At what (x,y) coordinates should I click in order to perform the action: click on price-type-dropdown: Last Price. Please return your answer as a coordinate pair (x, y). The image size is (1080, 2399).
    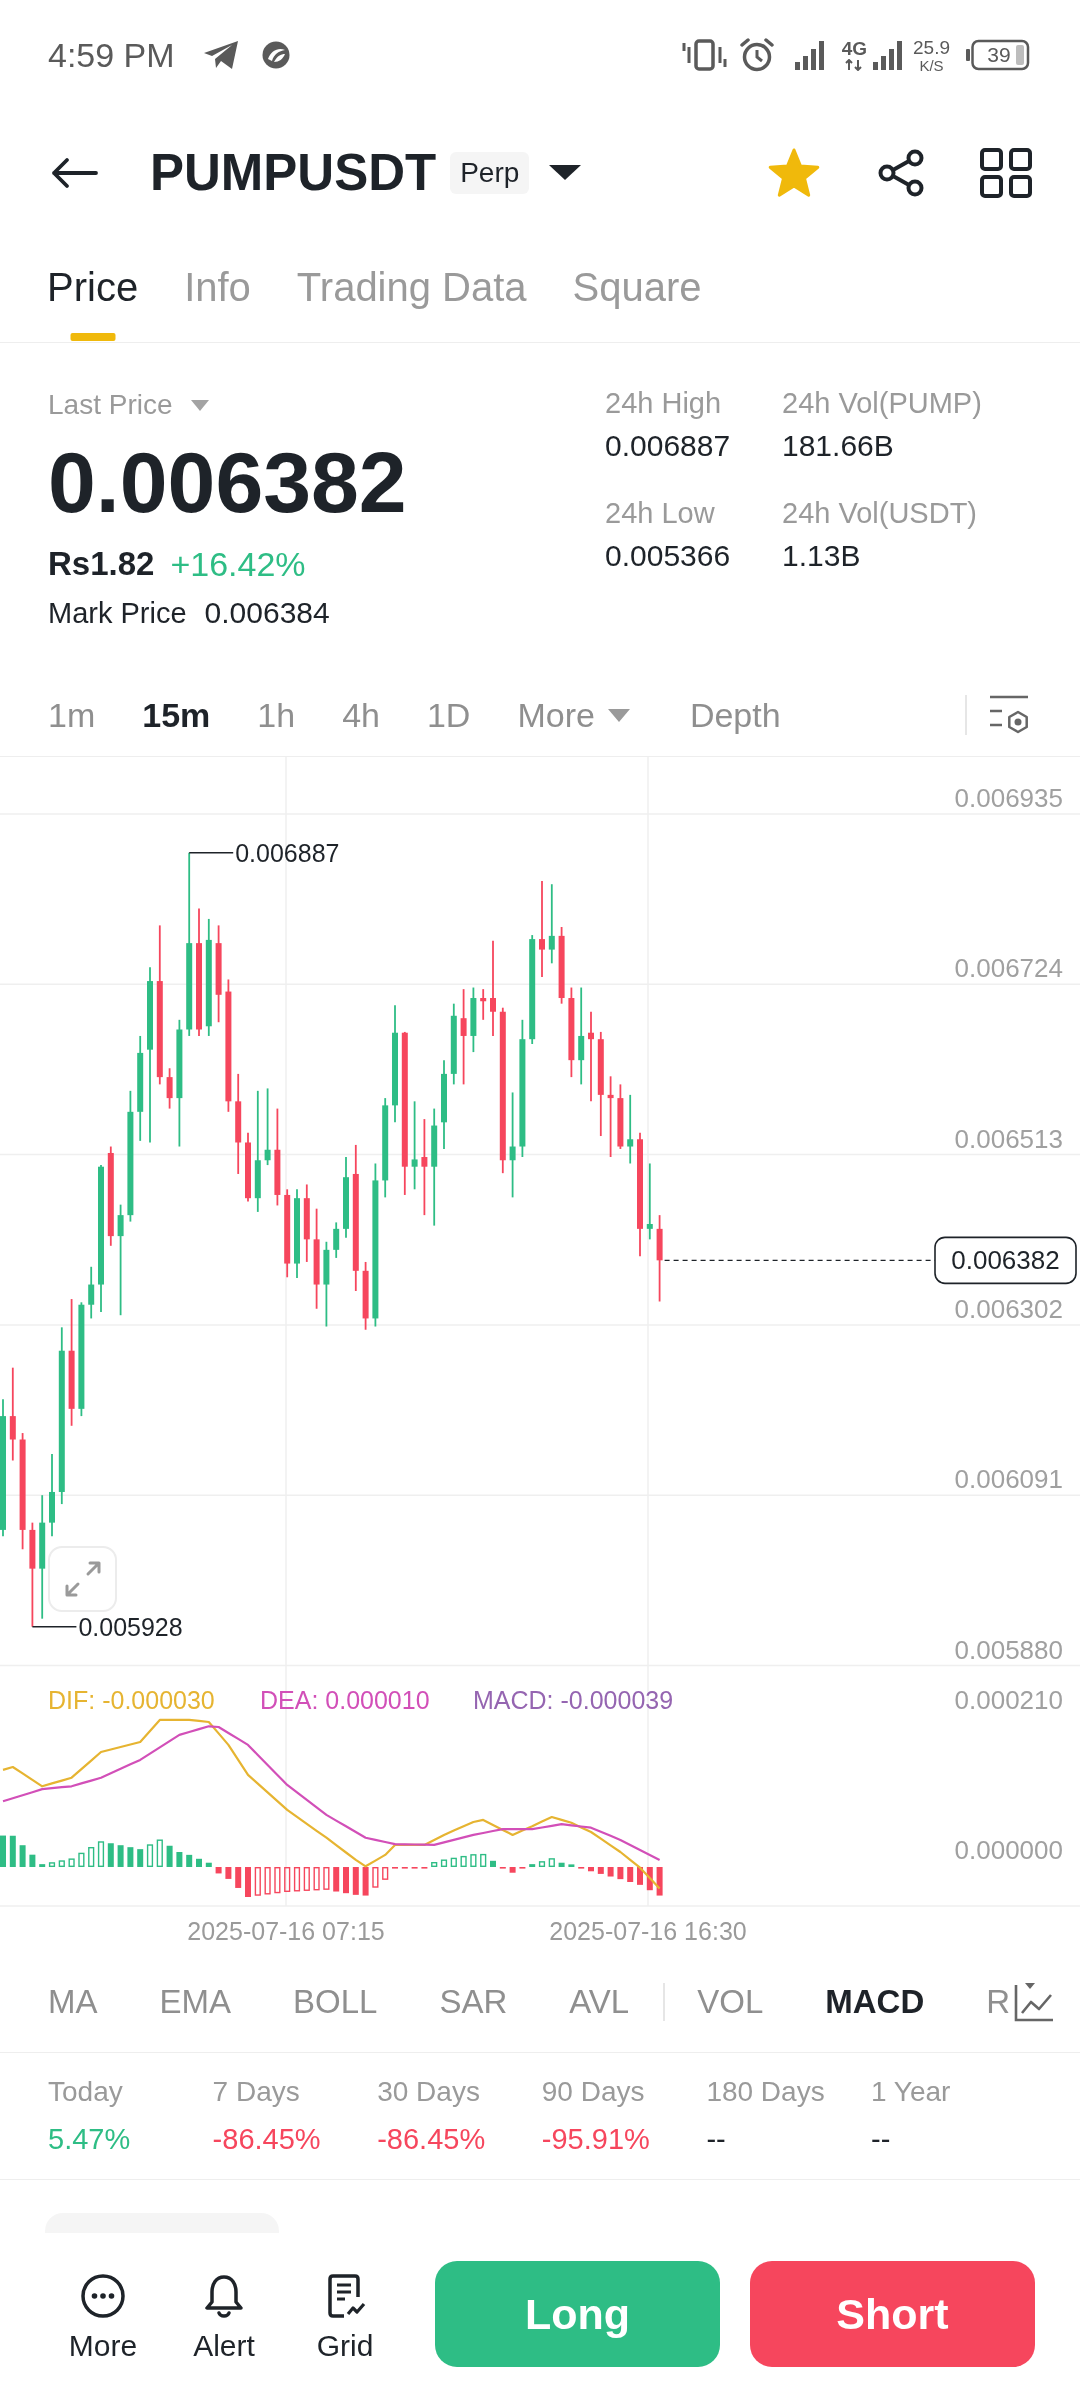
    Looking at the image, I should click on (128, 405).